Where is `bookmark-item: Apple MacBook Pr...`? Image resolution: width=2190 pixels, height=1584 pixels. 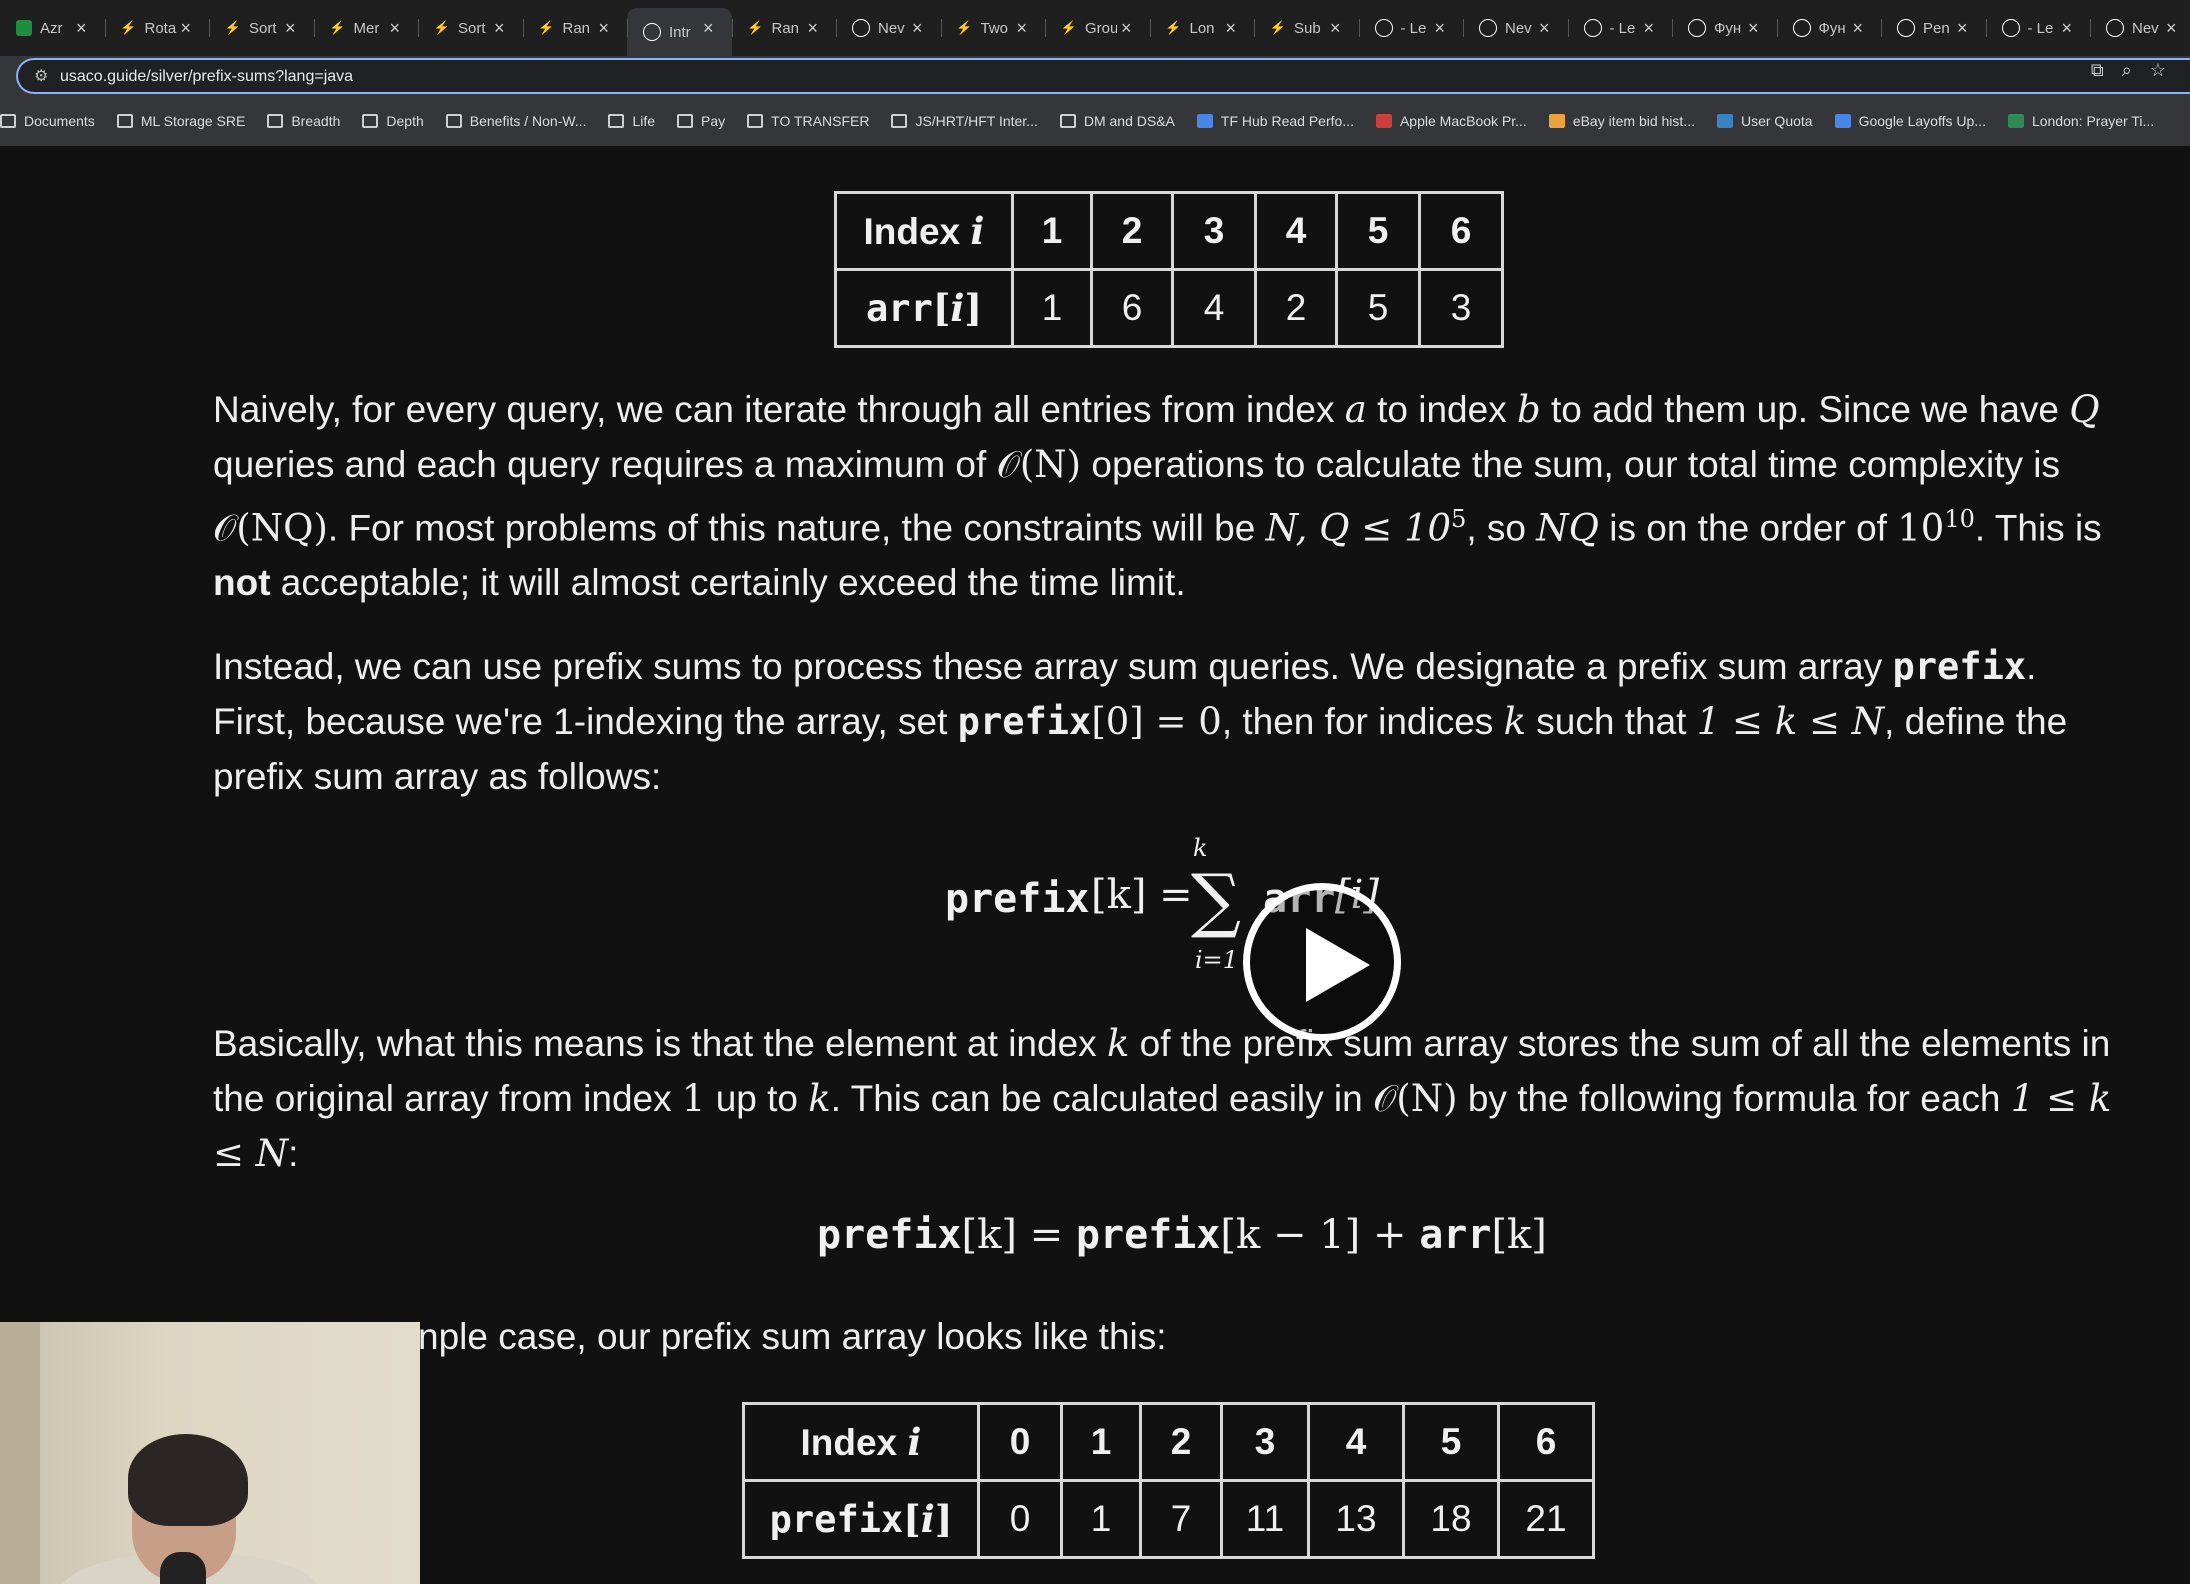
bookmark-item: Apple MacBook Pr... is located at coordinates (1451, 121).